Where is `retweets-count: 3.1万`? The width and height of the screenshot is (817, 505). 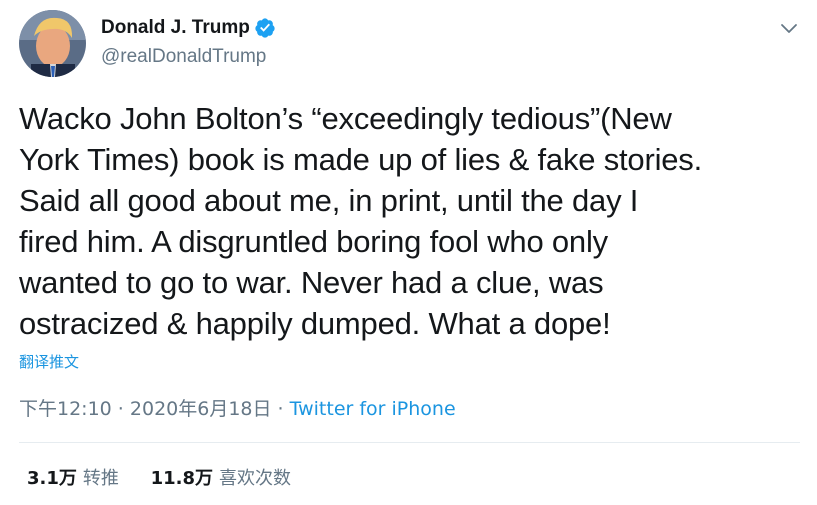
retweets-count: 3.1万 is located at coordinates (52, 478).